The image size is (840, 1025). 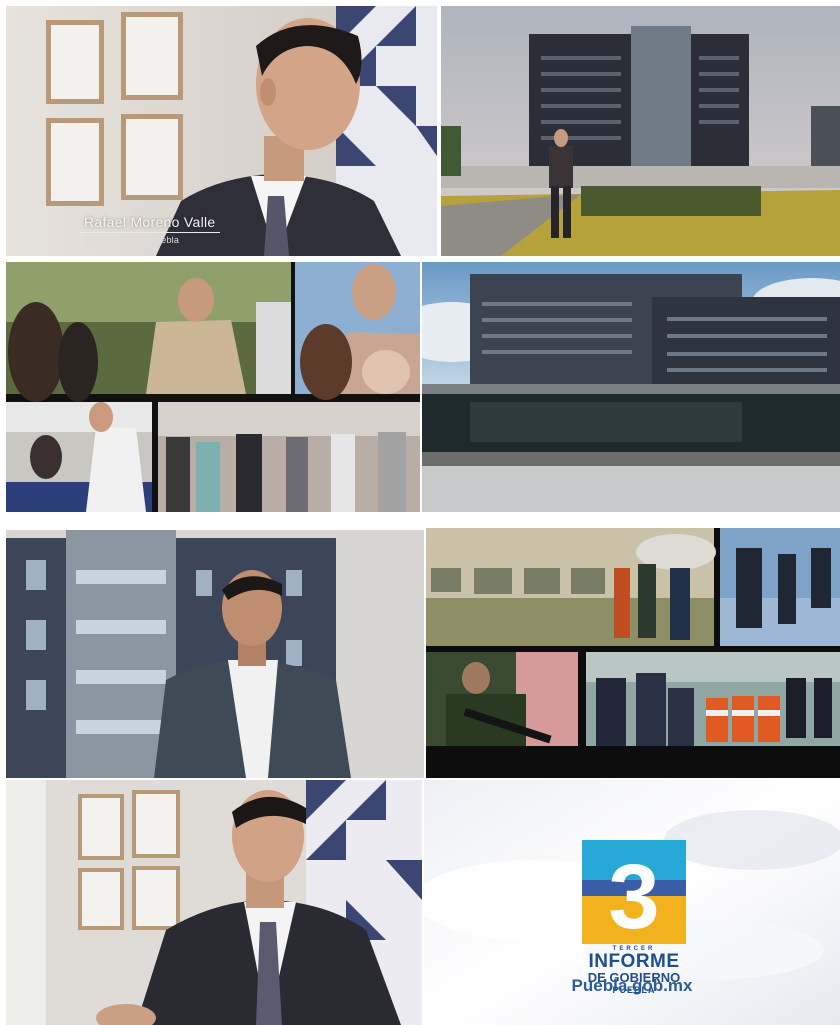 I want to click on informe-logo: 3 TERCER INFORME DE GOBIERNO PUEBLA, so click(x=634, y=918).